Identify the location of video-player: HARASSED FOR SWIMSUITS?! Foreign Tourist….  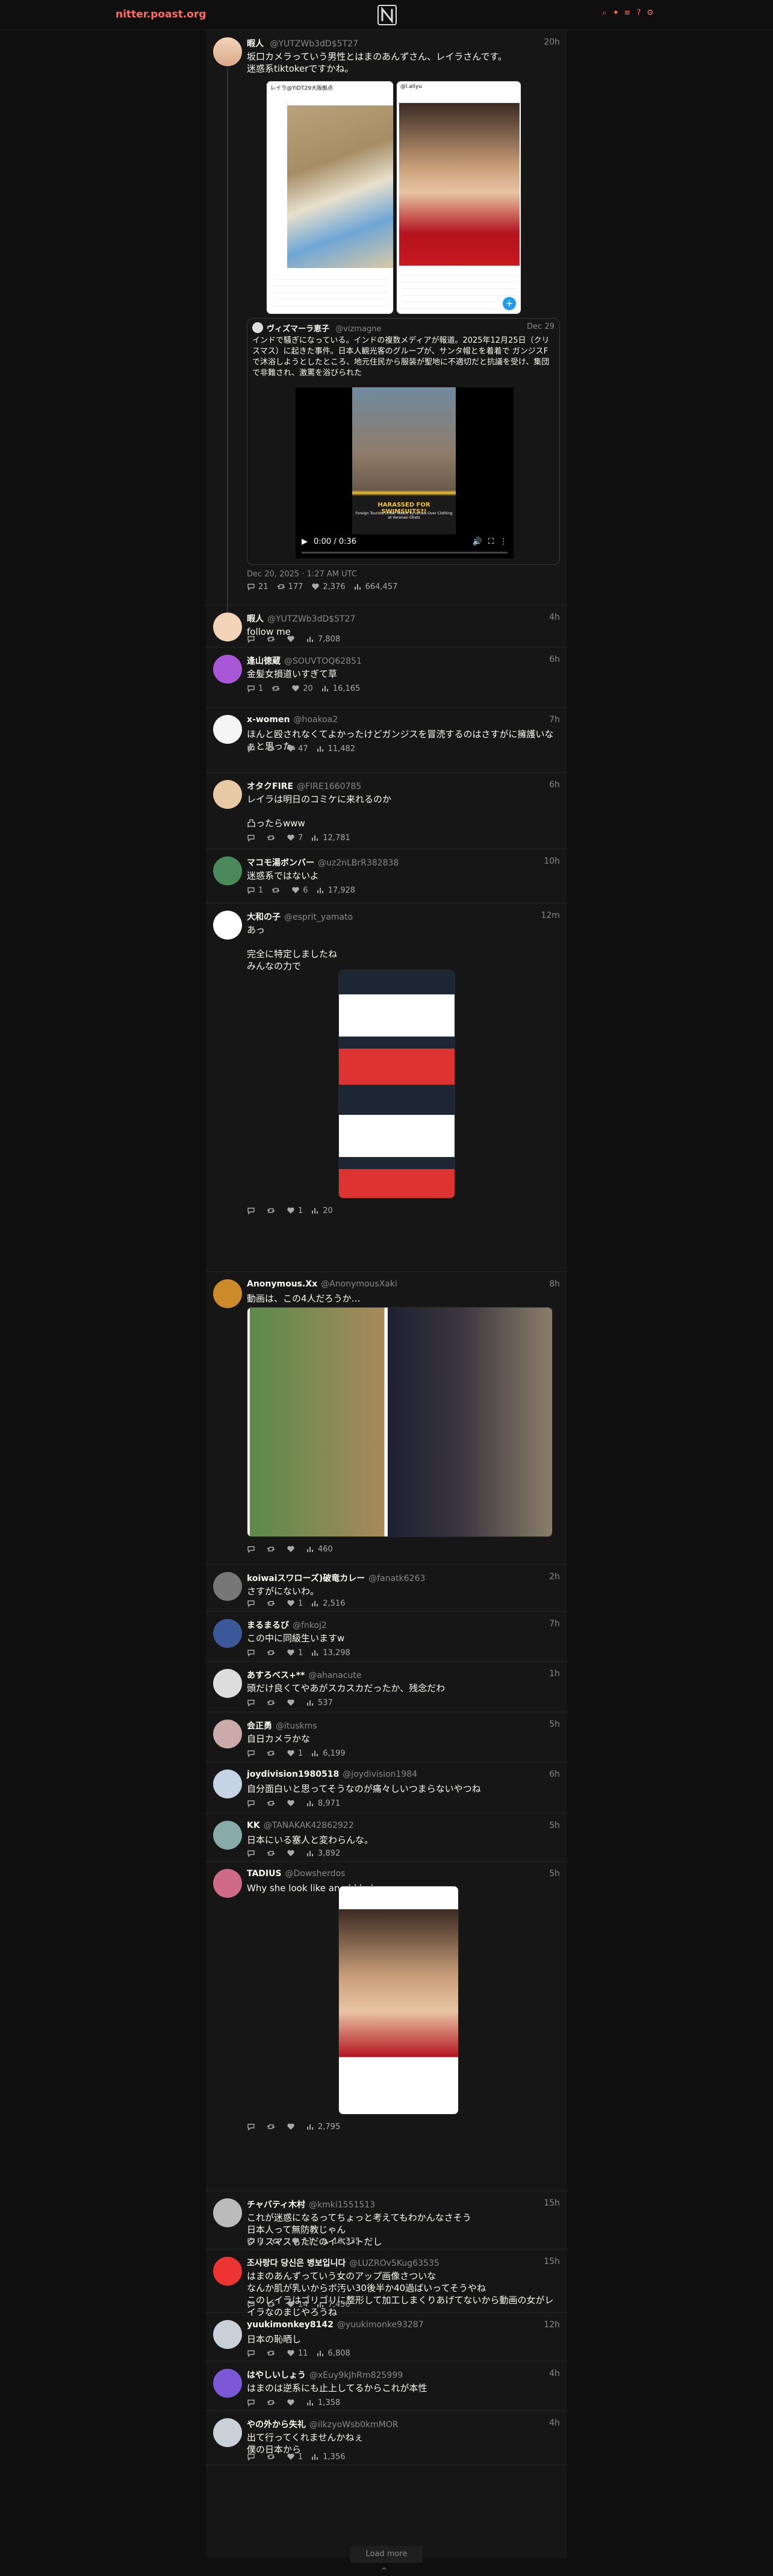
(405, 472).